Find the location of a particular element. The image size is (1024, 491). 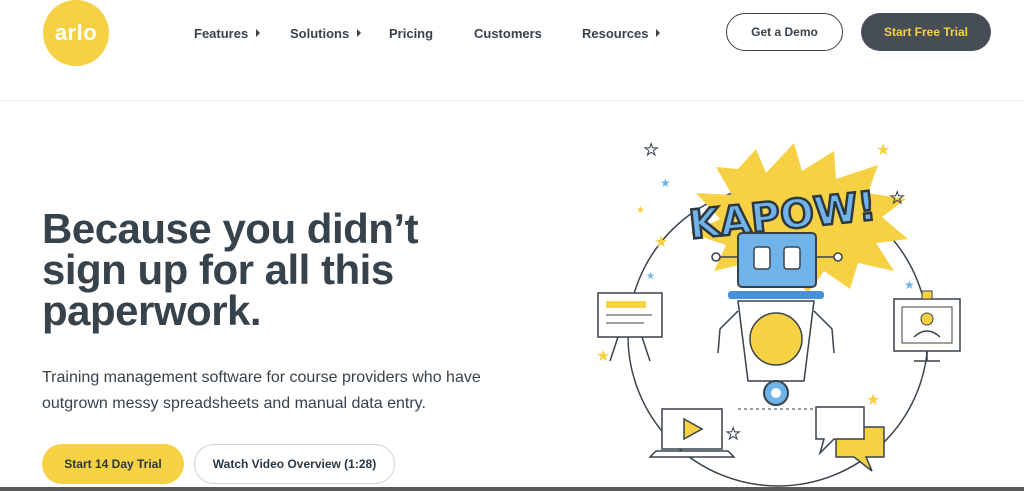

nav-pricing: Pricing is located at coordinates (411, 33).